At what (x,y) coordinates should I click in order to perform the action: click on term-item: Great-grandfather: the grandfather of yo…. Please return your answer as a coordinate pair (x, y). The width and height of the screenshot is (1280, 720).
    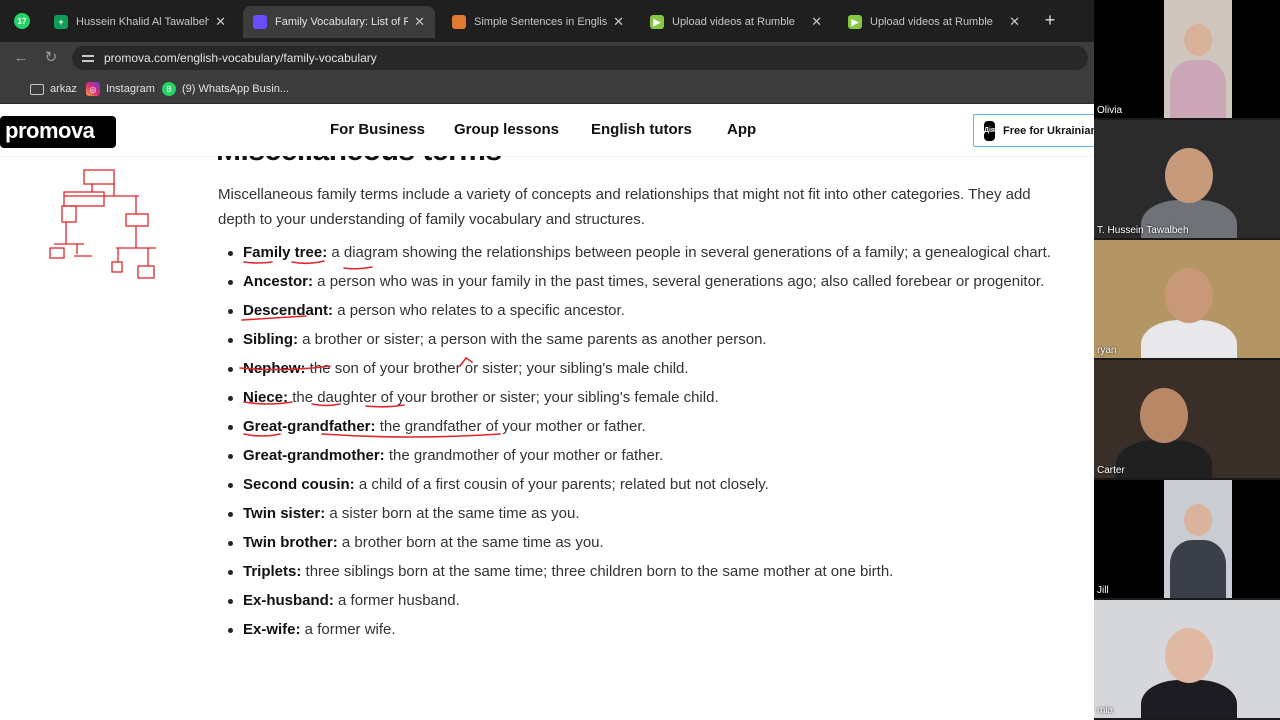
    Looking at the image, I should click on (638, 426).